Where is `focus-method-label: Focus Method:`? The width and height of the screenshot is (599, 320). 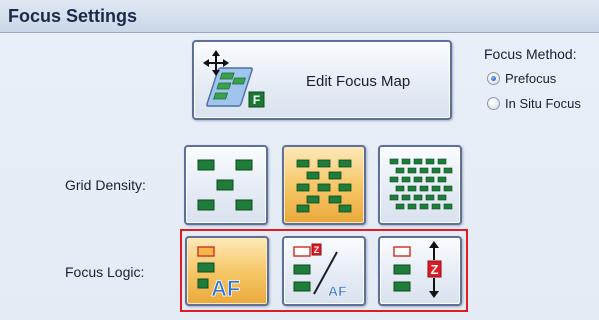 focus-method-label: Focus Method: is located at coordinates (530, 54).